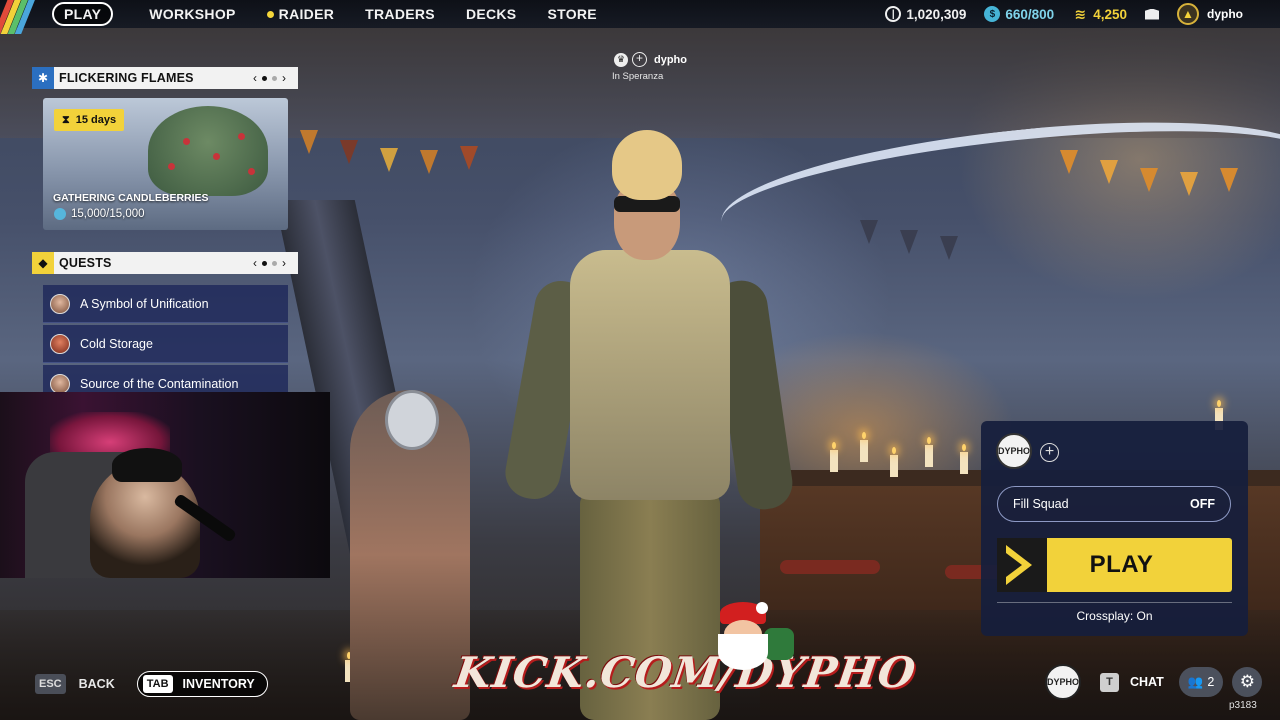  Describe the element at coordinates (1114, 504) in the screenshot. I see `fill-squad-toggle: Fill Squad OFF` at that location.